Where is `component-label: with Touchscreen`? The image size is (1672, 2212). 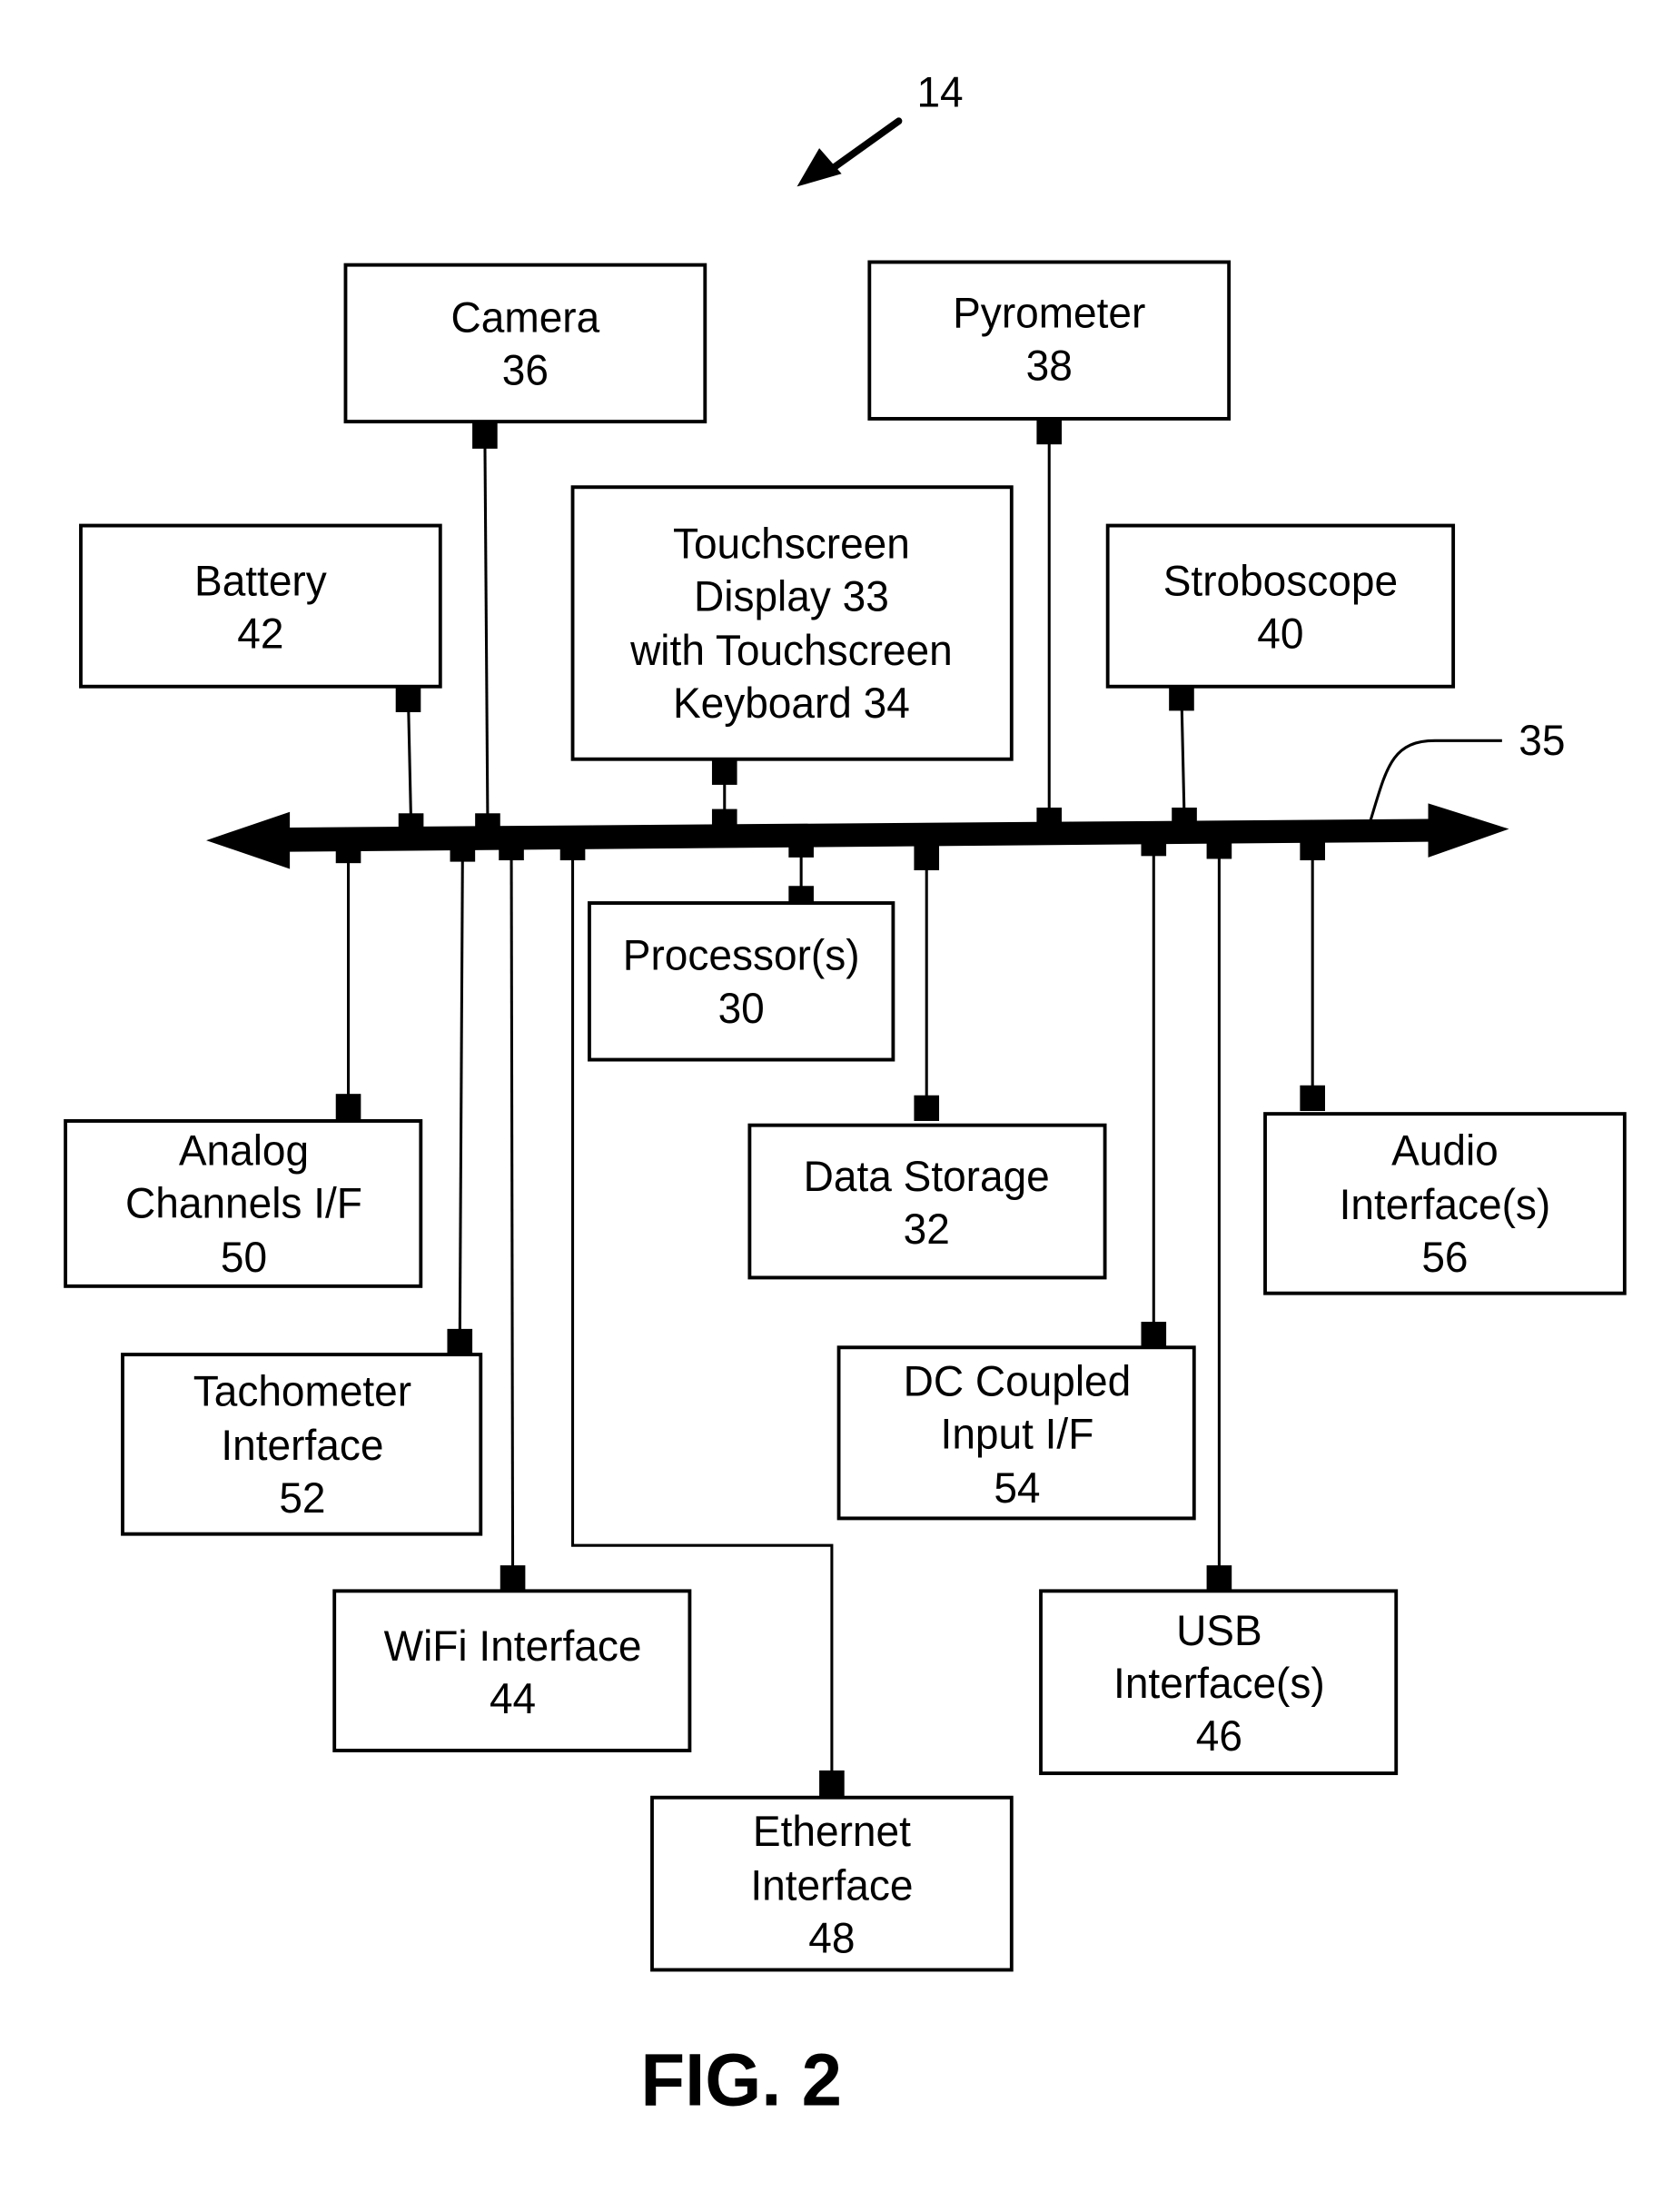
component-label: with Touchscreen is located at coordinates (791, 651).